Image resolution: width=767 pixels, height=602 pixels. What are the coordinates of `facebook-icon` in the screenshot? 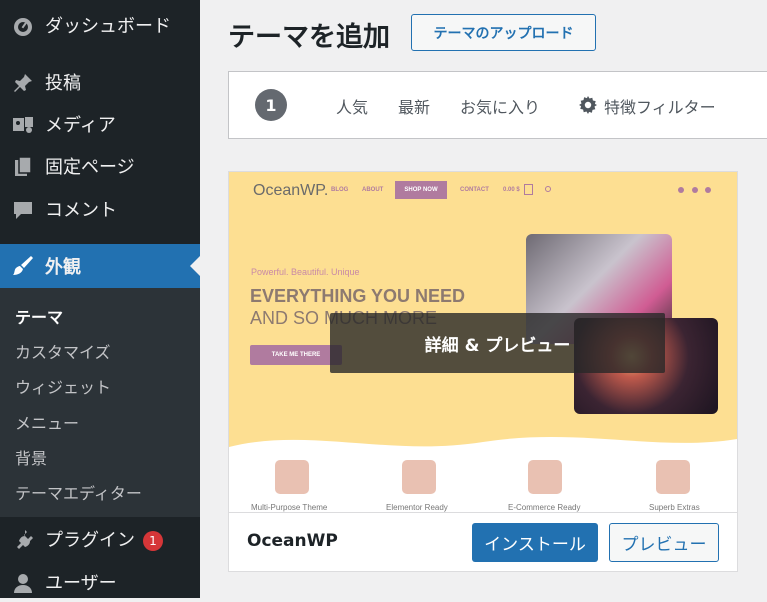 It's located at (695, 190).